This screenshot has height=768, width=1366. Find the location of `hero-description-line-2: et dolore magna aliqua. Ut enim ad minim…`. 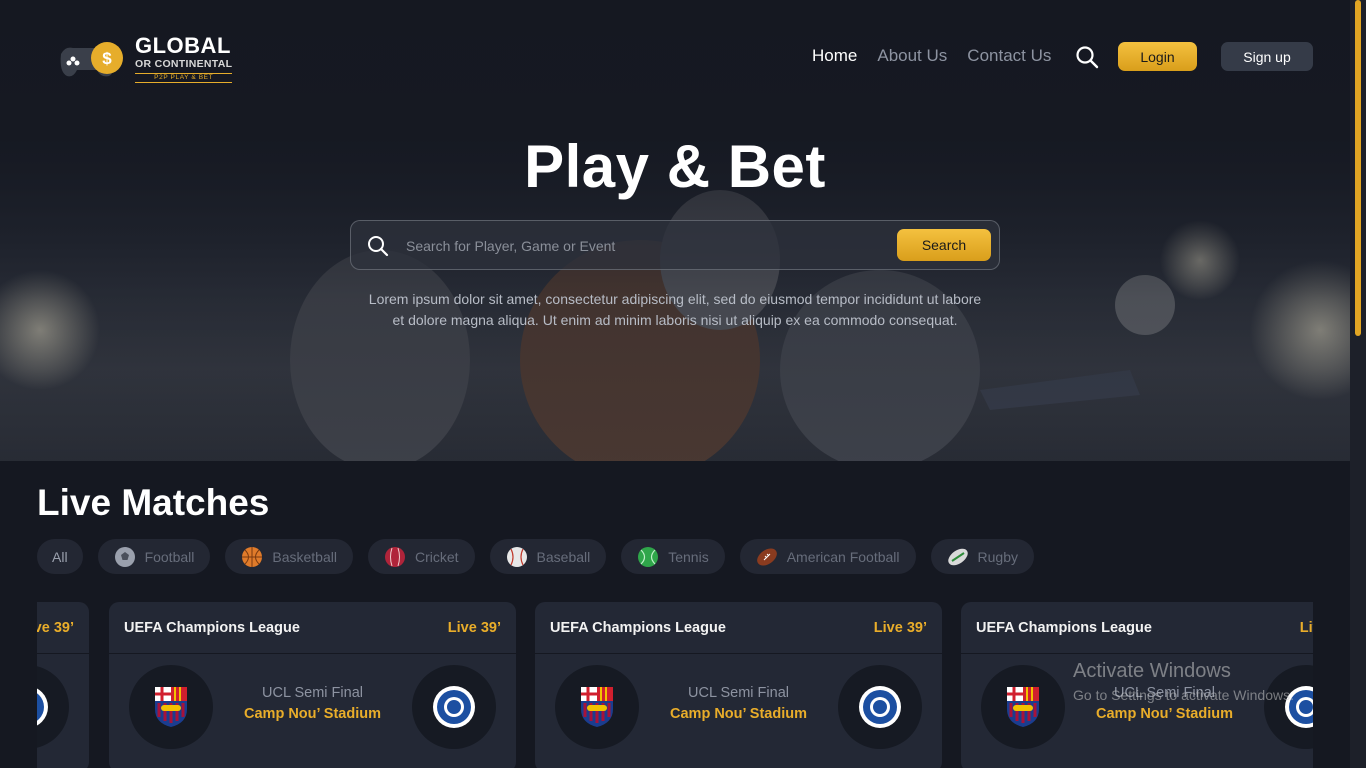

hero-description-line-2: et dolore magna aliqua. Ut enim ad minim… is located at coordinates (675, 320).